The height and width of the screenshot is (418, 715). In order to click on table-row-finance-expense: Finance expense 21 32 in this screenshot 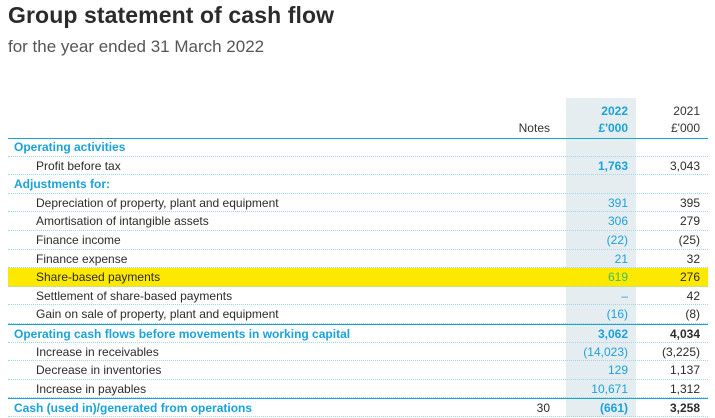, I will do `click(358, 259)`.